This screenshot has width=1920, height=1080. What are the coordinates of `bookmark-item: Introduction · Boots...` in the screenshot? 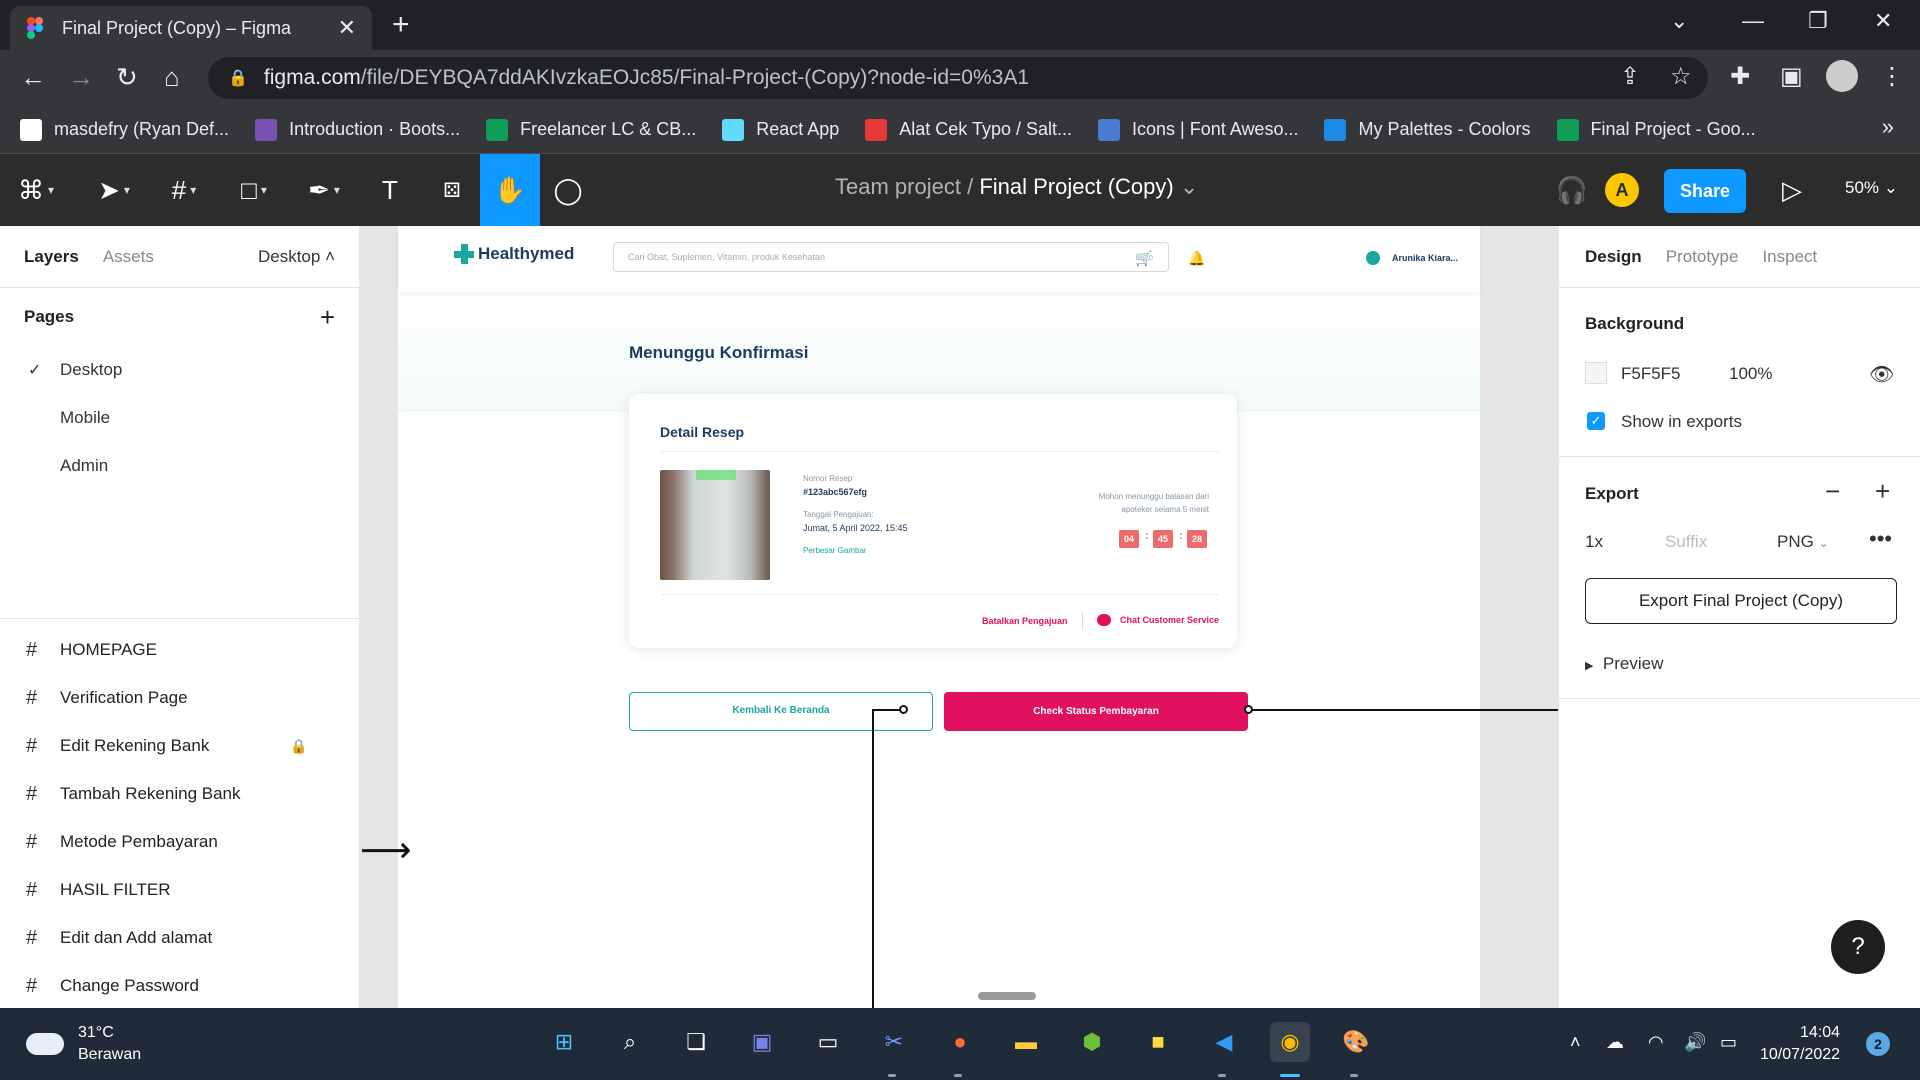 It's located at (357, 129).